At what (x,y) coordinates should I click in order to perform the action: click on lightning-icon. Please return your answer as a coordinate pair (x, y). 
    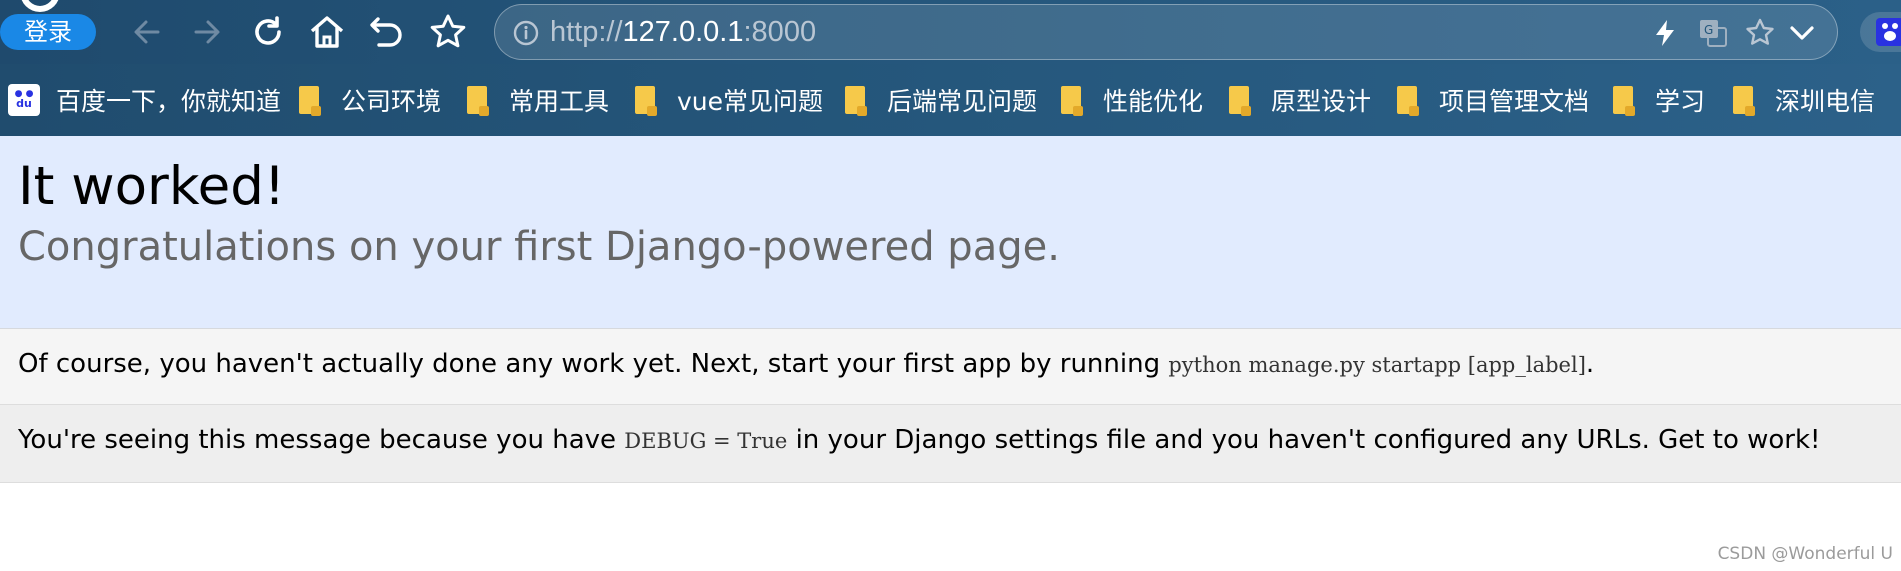
    Looking at the image, I should click on (1665, 33).